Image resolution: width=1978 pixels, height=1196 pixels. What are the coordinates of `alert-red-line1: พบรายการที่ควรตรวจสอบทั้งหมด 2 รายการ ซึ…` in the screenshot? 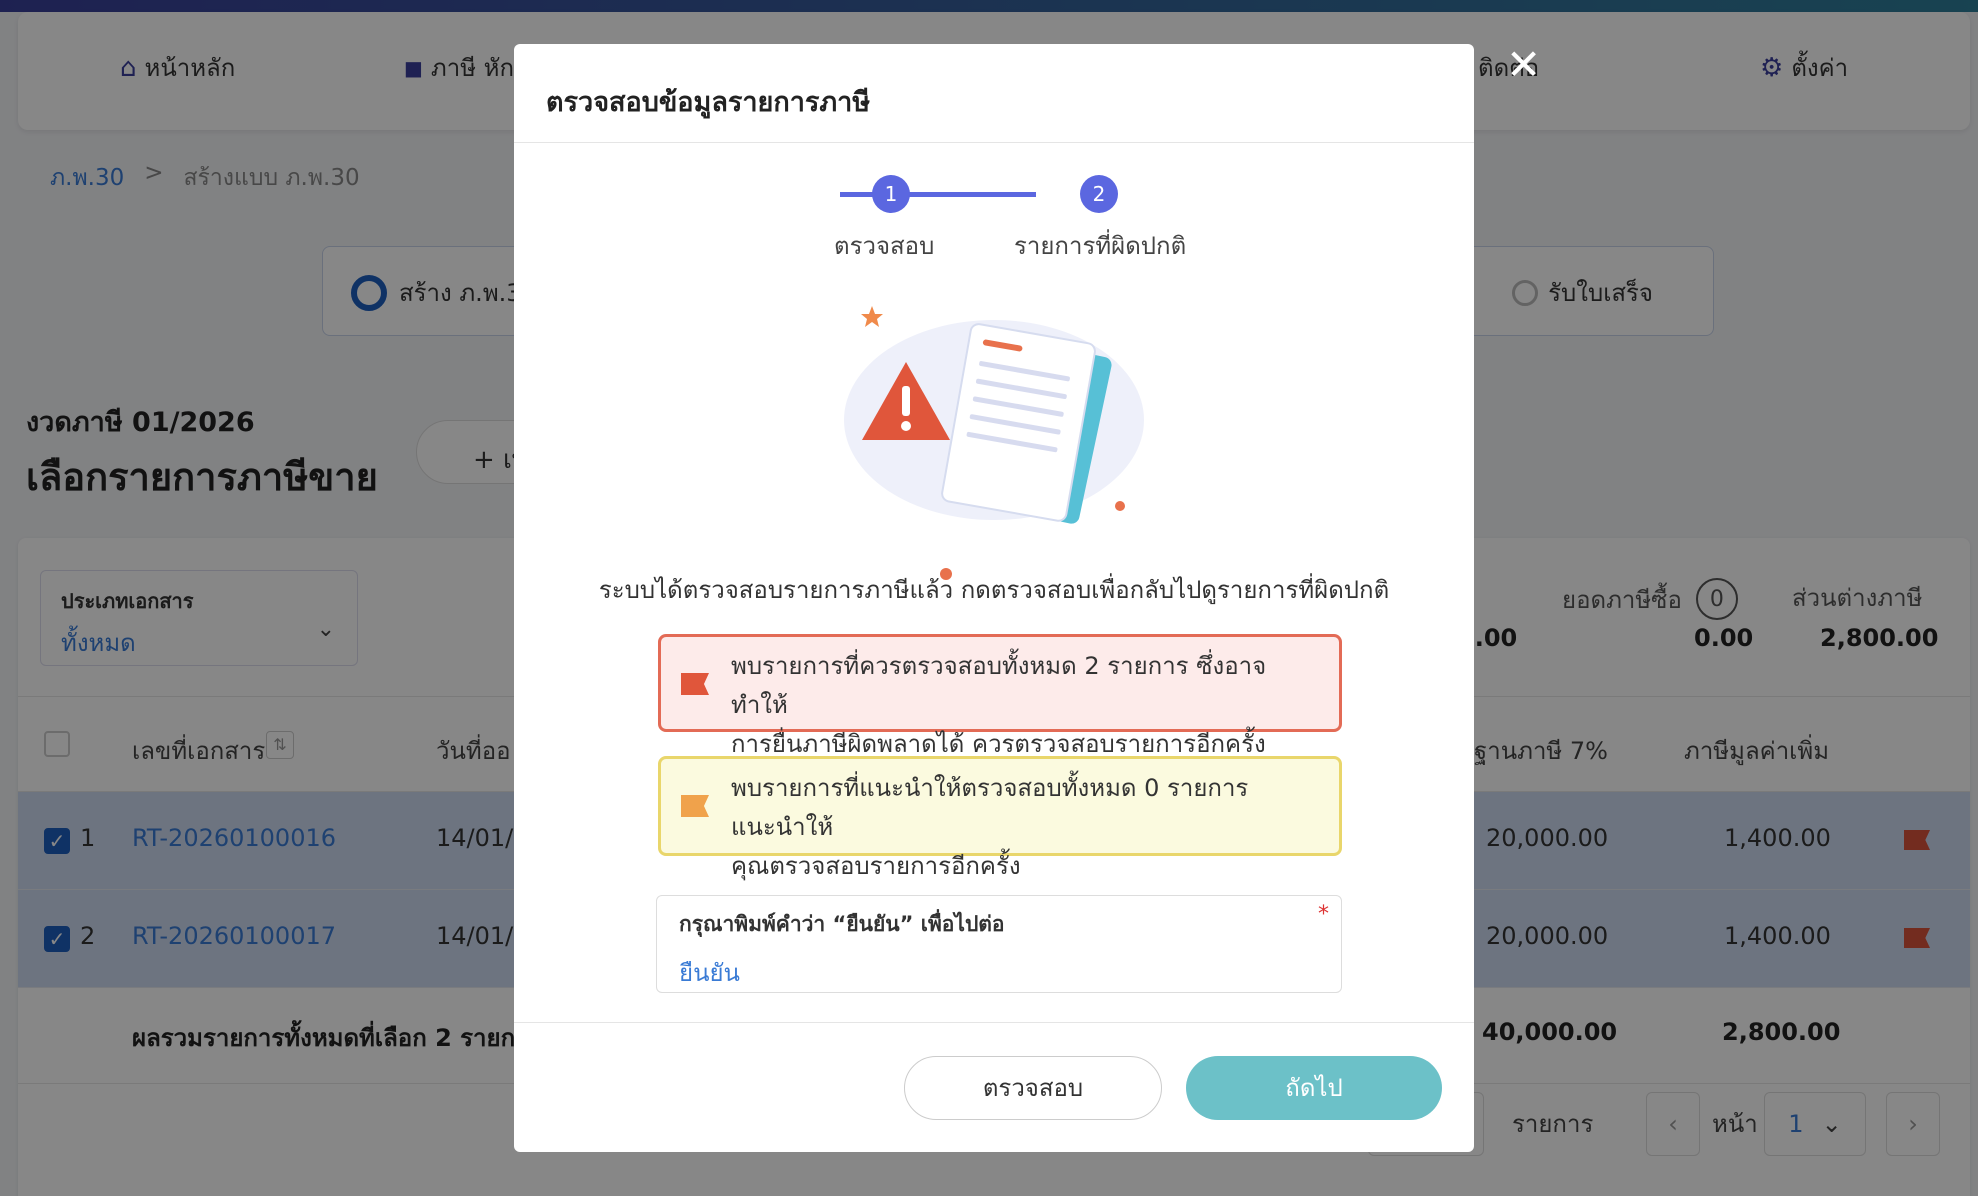 It's located at (999, 685).